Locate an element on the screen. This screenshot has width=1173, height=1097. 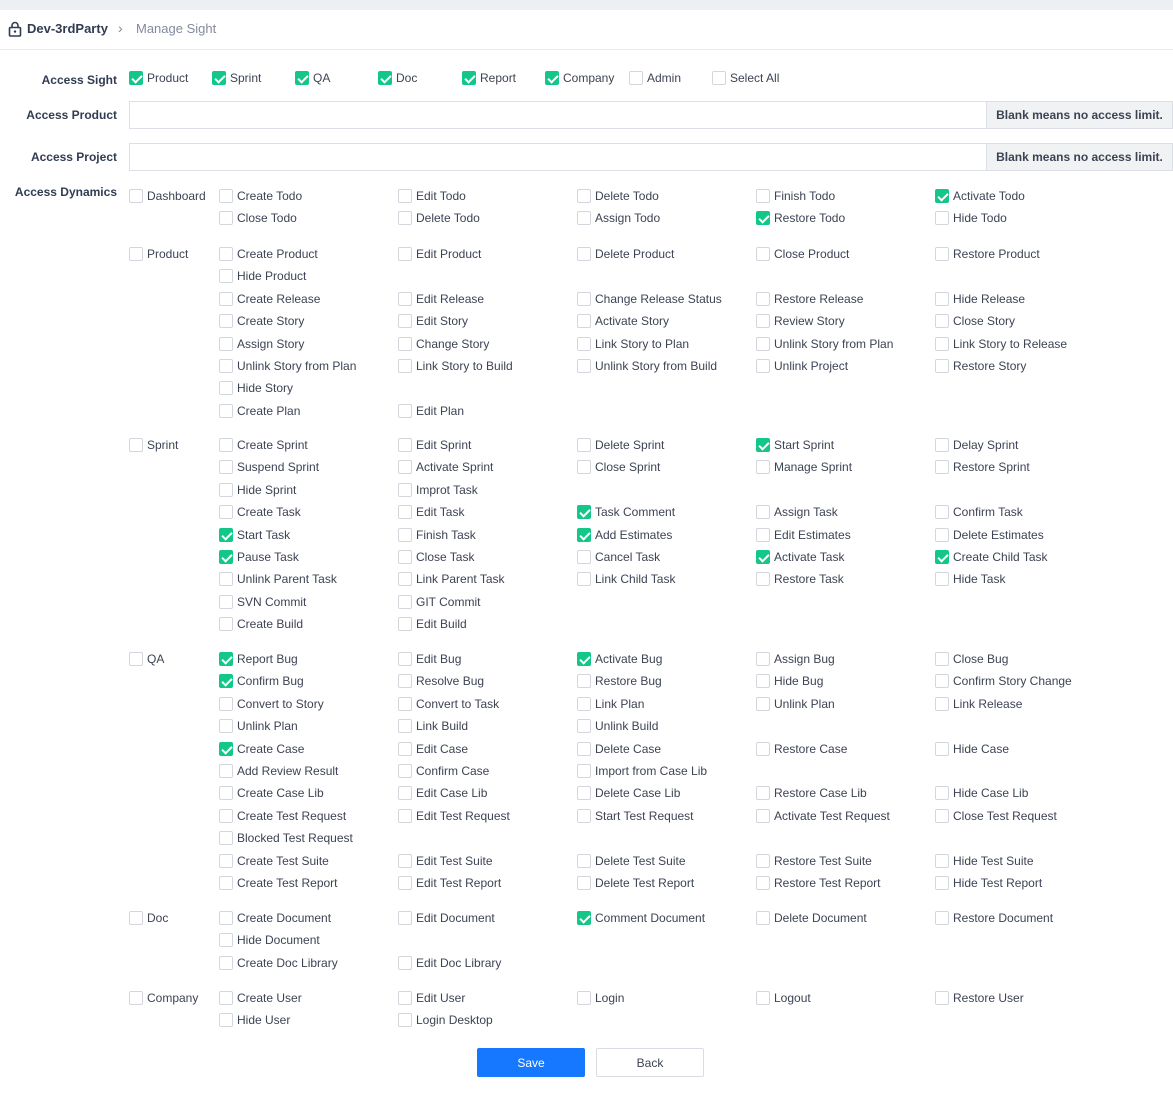
access-project-input is located at coordinates (558, 157).